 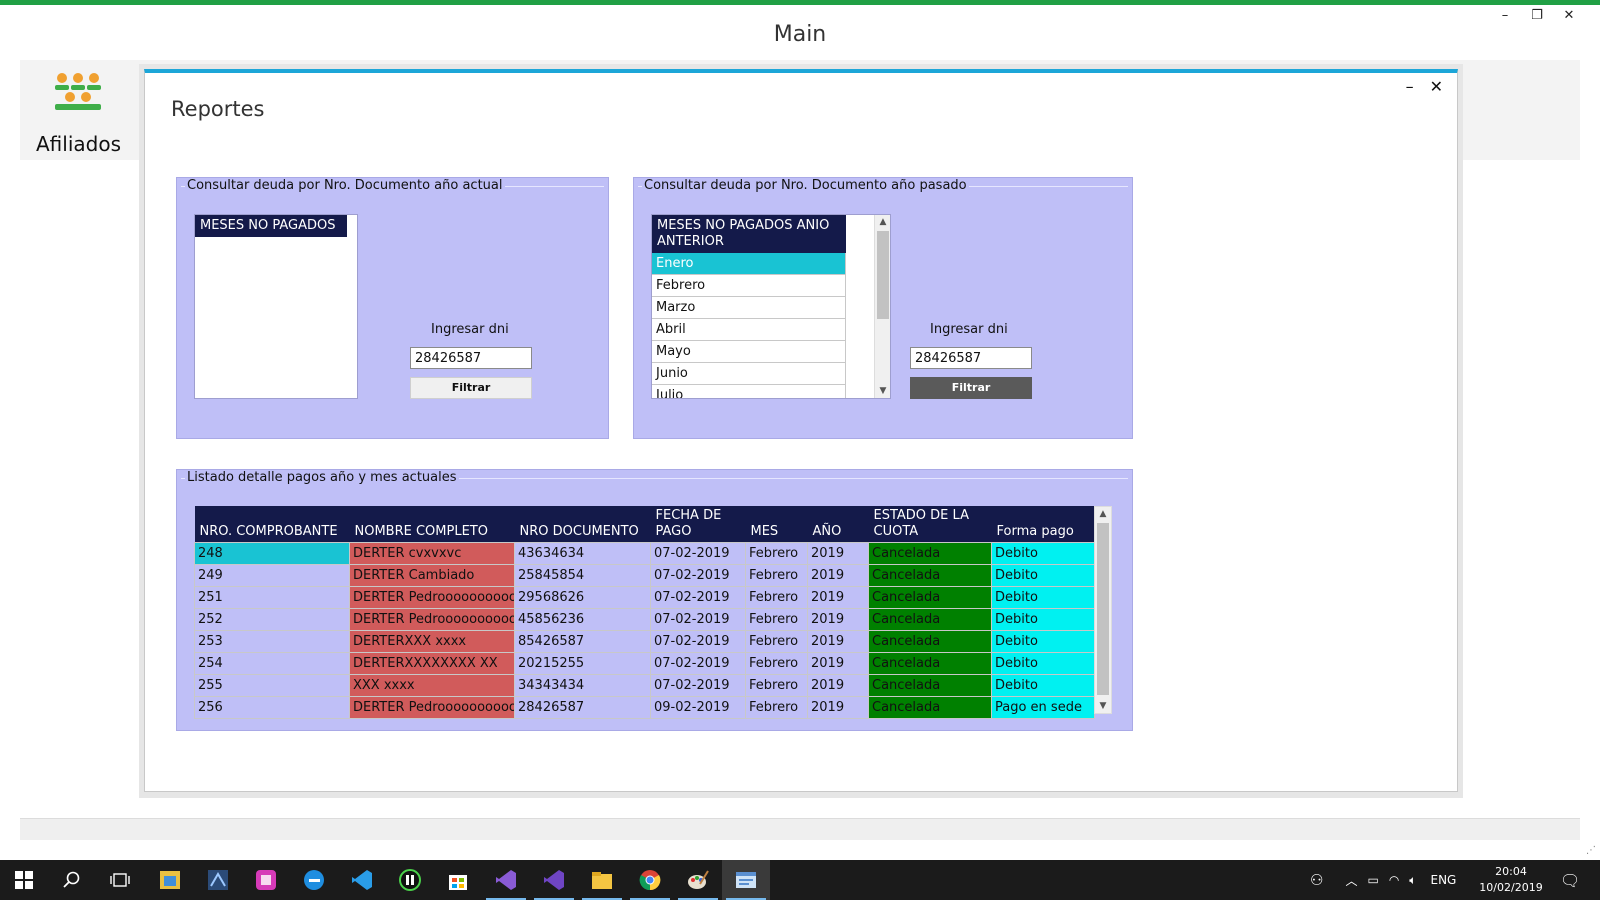 I want to click on volume-icon: 🔈︎, so click(x=1412, y=880).